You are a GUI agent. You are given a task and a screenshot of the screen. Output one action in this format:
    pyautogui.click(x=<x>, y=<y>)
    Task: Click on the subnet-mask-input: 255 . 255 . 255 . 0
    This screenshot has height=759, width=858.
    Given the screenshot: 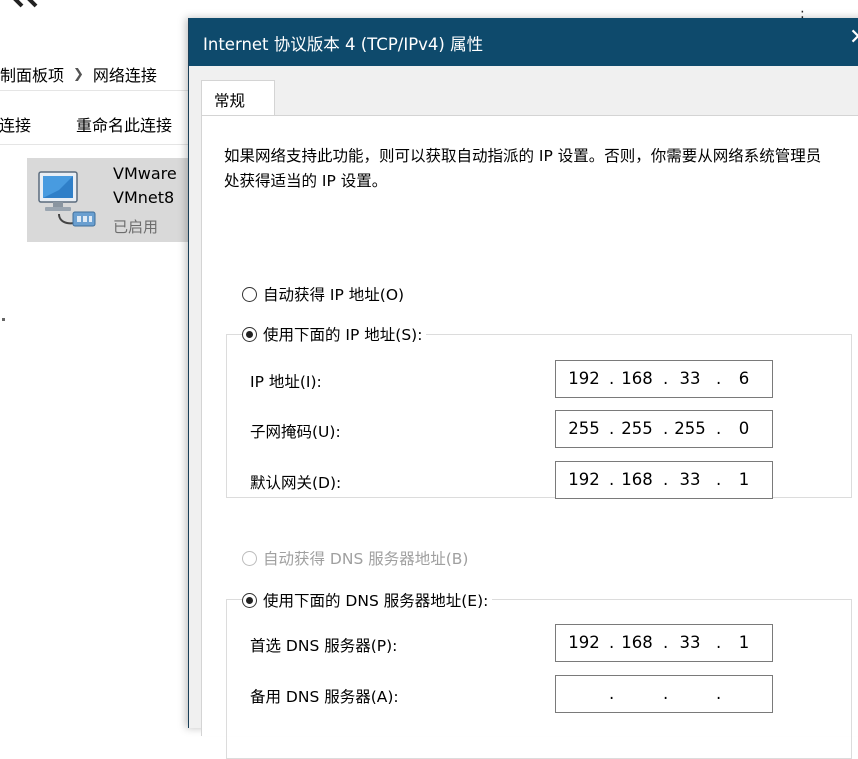 What is the action you would take?
    pyautogui.click(x=664, y=429)
    